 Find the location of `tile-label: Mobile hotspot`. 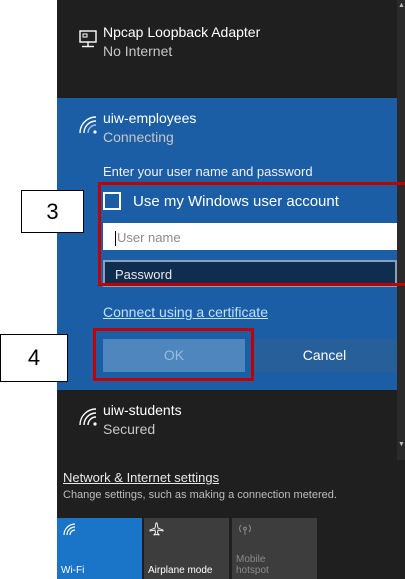

tile-label: Mobile hotspot is located at coordinates (252, 565).